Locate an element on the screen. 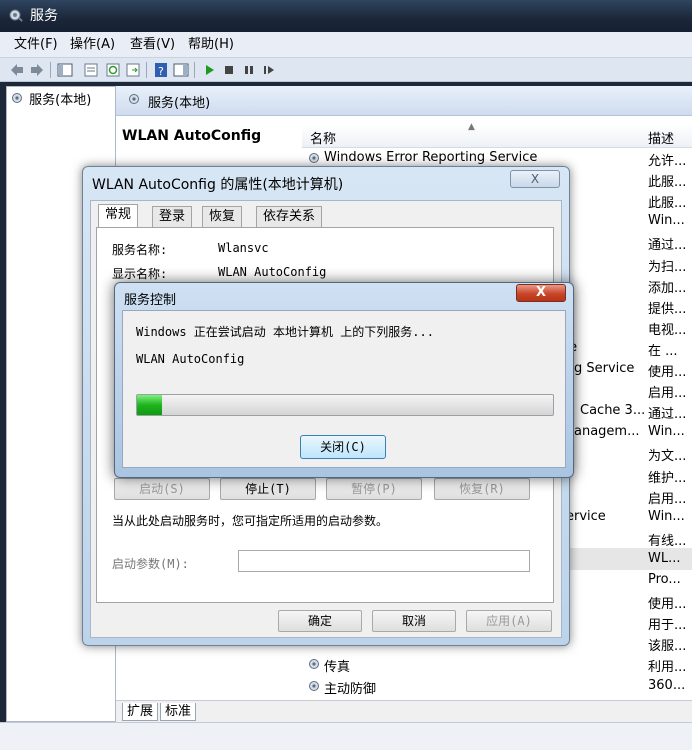  stop-service-icon is located at coordinates (229, 70).